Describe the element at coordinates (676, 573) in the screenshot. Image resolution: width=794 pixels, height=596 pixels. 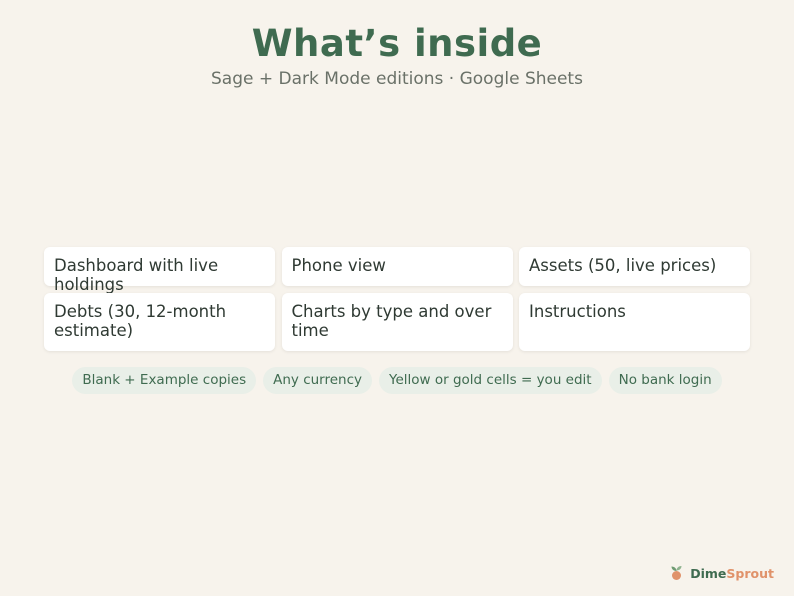
I see `sprout-icon` at that location.